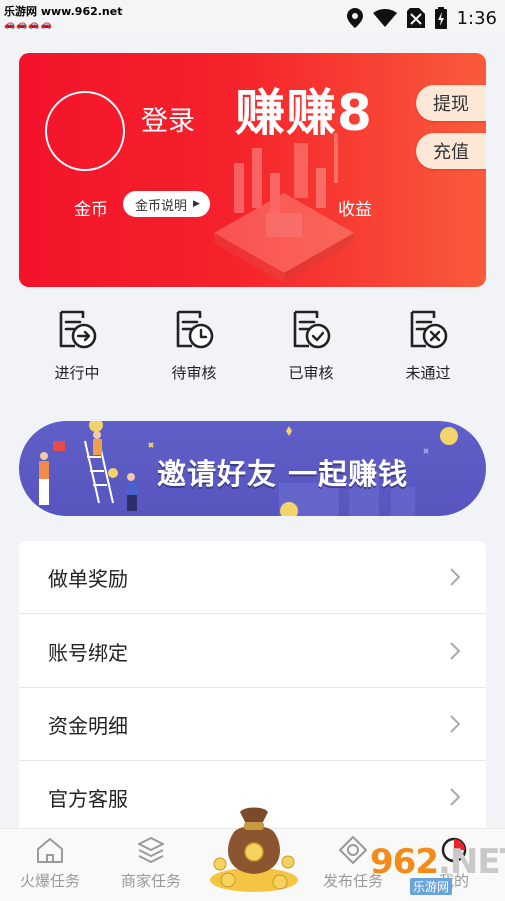 This screenshot has height=901, width=505. Describe the element at coordinates (28, 25) in the screenshot. I see `watermark-cars-icon: 🚗🚗🚗🚗` at that location.